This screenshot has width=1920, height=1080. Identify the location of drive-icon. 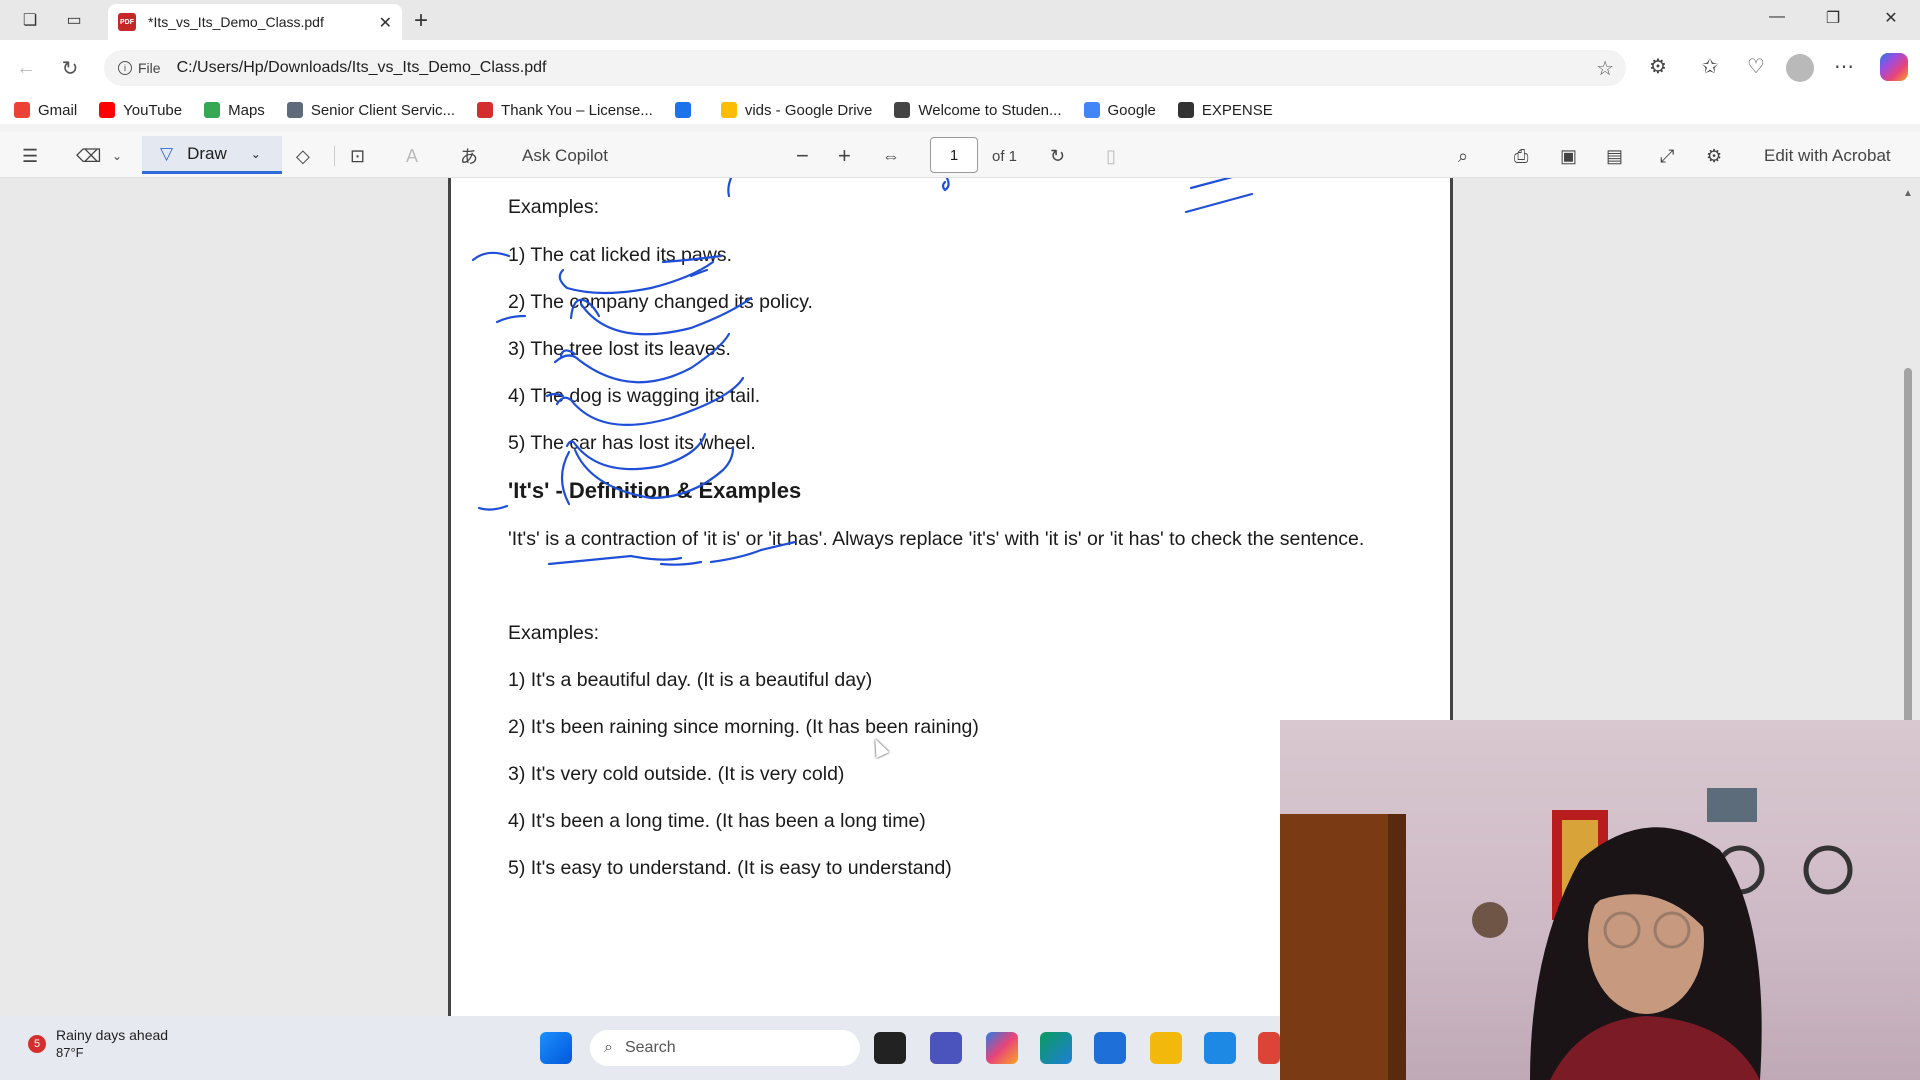
(728, 110).